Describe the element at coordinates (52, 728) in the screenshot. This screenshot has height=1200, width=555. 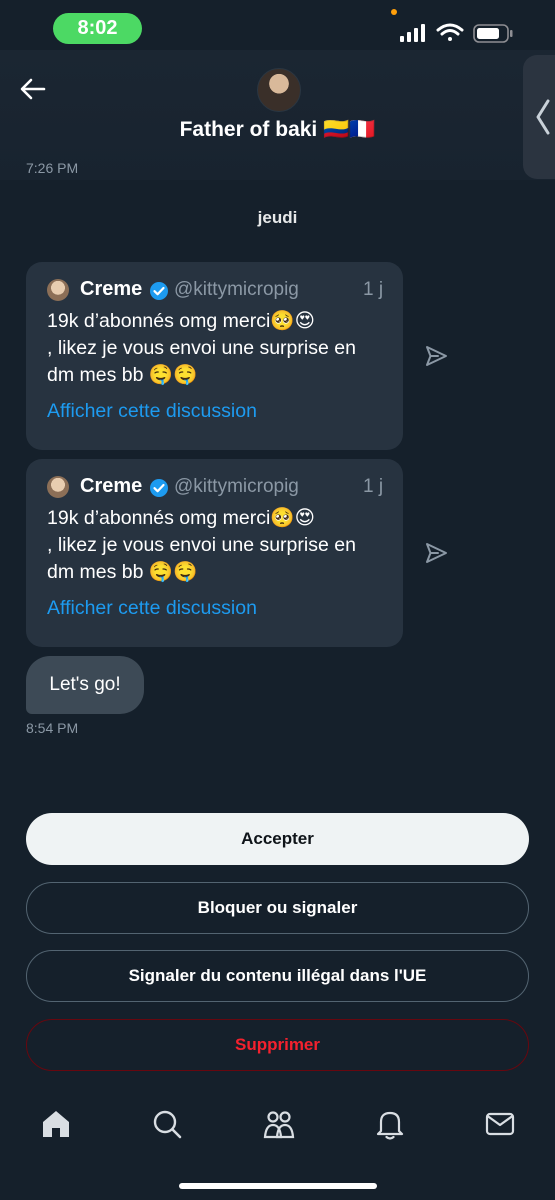
I see `message-timestamp: 8:54 PM` at that location.